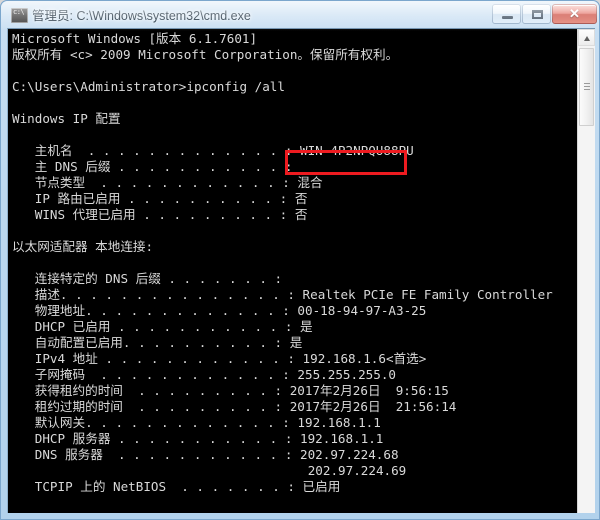  Describe the element at coordinates (282, 512) in the screenshot. I see `console-line: C:\Users\Administrator>` at that location.